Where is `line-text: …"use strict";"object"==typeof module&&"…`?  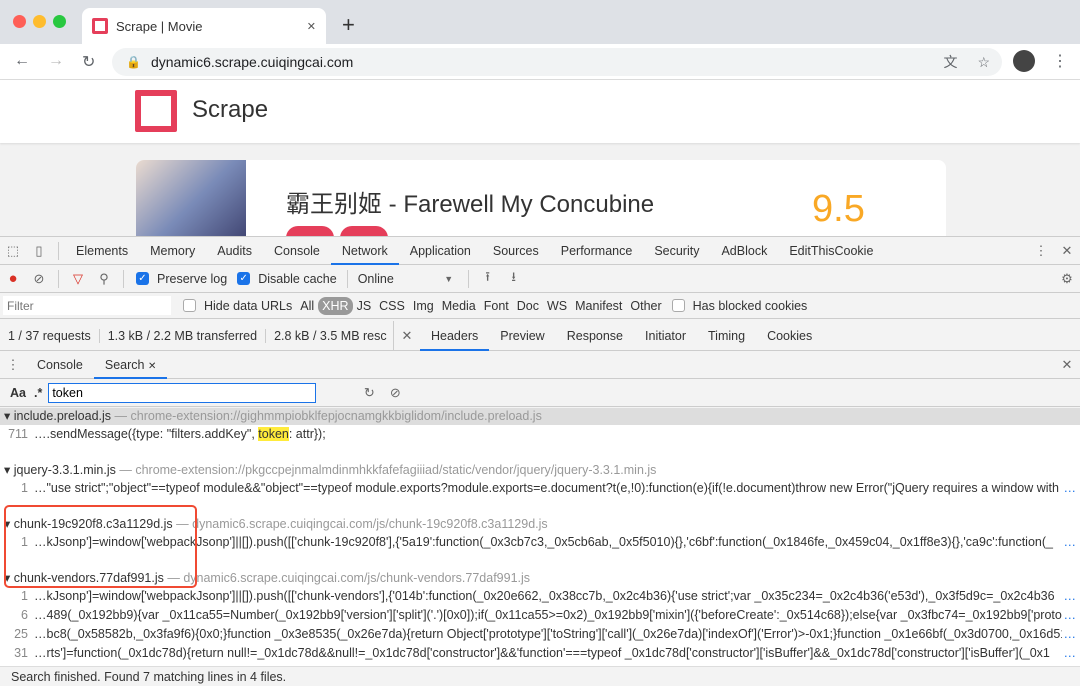
line-text: …"use strict";"object"==typeof module&&"… is located at coordinates (546, 488).